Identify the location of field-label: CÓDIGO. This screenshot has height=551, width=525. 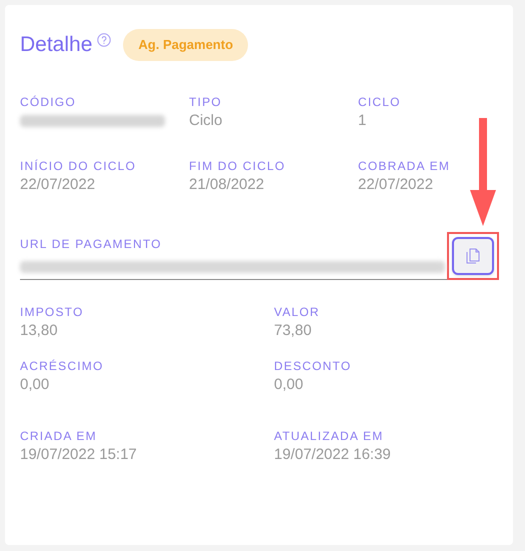
(48, 102).